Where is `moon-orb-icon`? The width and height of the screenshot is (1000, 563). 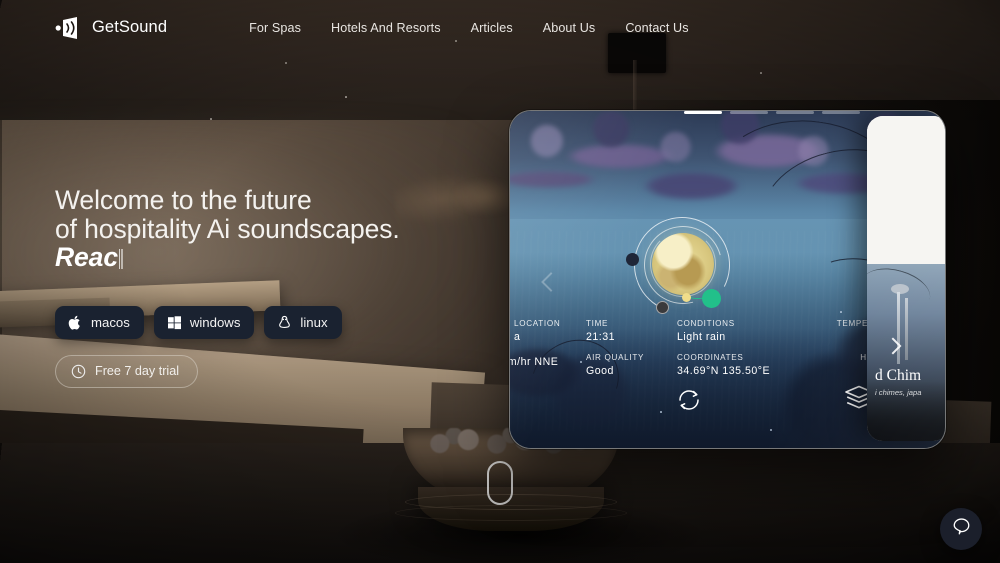 moon-orb-icon is located at coordinates (683, 264).